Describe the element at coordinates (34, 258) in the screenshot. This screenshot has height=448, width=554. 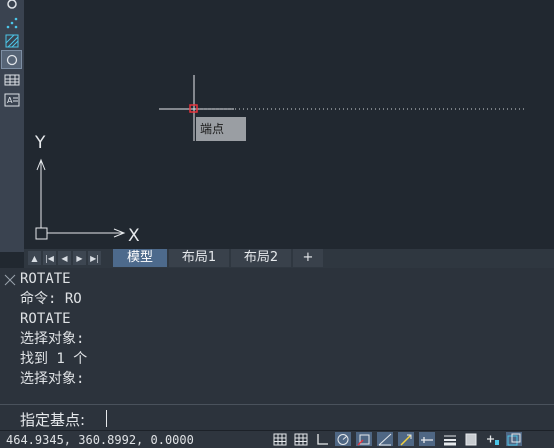
I see `tab-nav-up-icon: ▲` at that location.